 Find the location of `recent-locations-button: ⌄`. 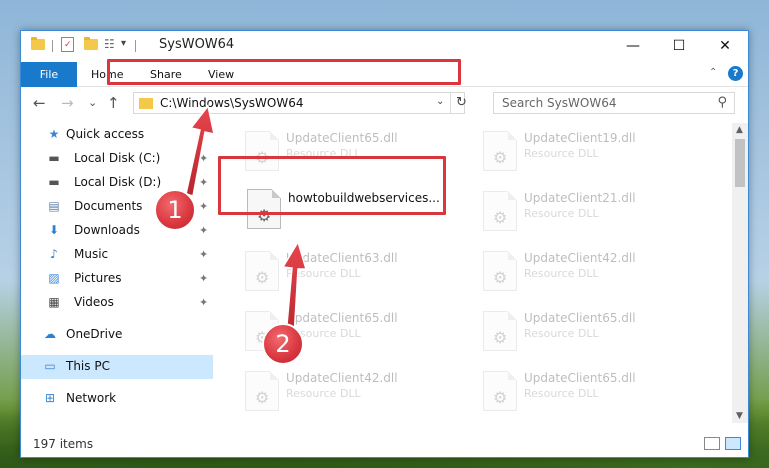

recent-locations-button: ⌄ is located at coordinates (92, 102).